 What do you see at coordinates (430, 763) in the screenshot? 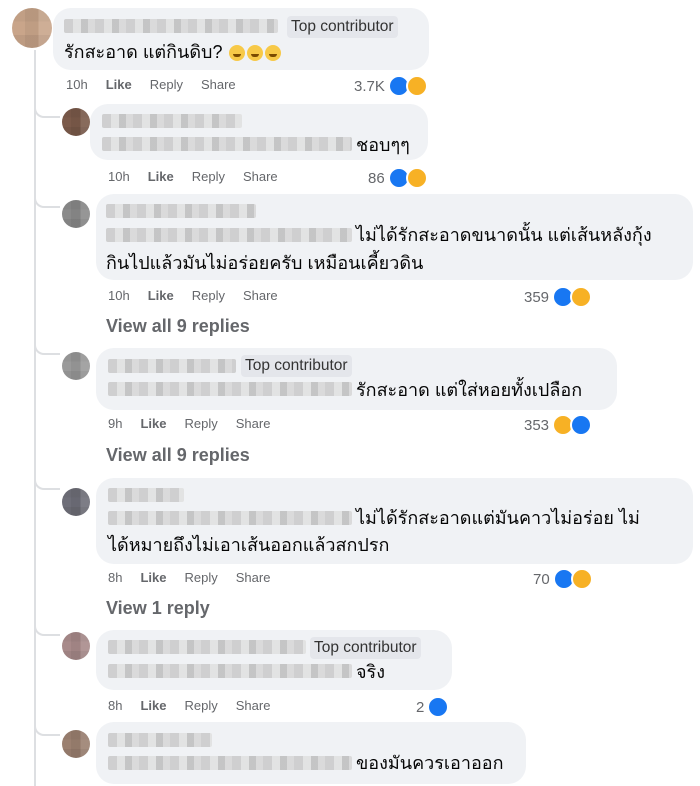
I see `reply-text: ของมันควรเอาออก` at bounding box center [430, 763].